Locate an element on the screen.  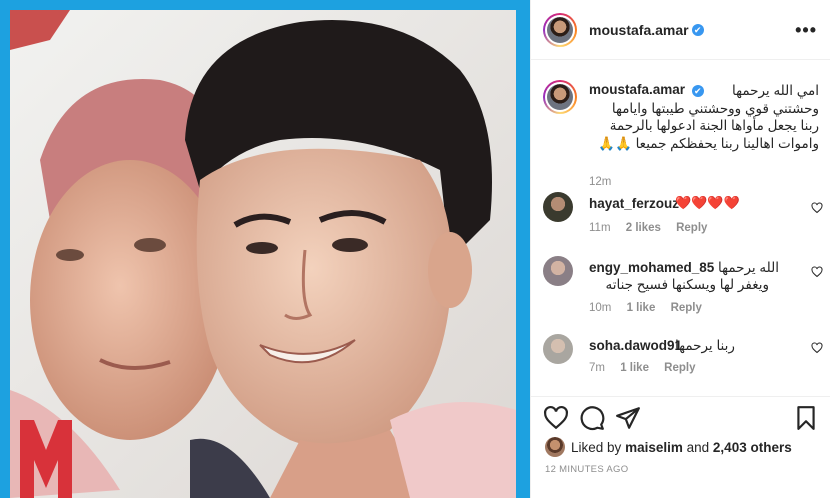
comment-username: soha.dawod91 is located at coordinates (635, 345).